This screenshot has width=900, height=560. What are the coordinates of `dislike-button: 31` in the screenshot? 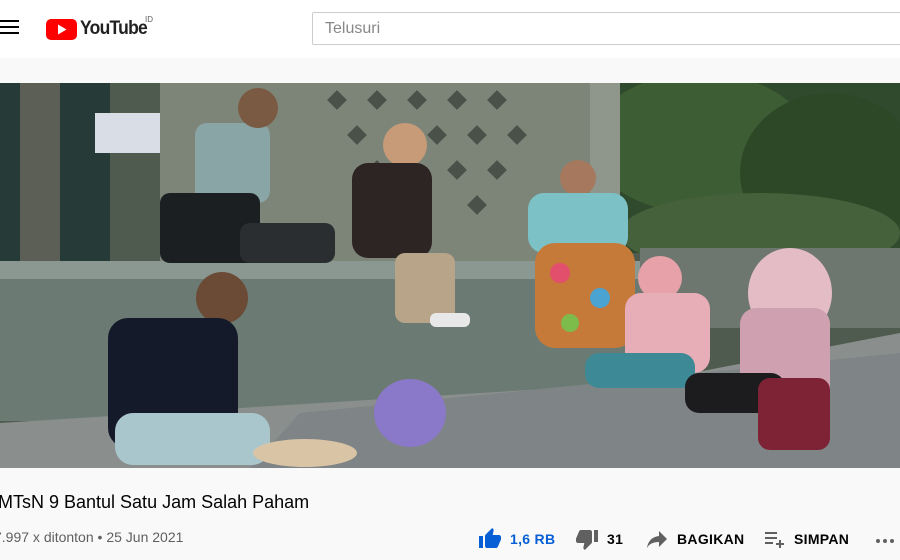 It's located at (599, 539).